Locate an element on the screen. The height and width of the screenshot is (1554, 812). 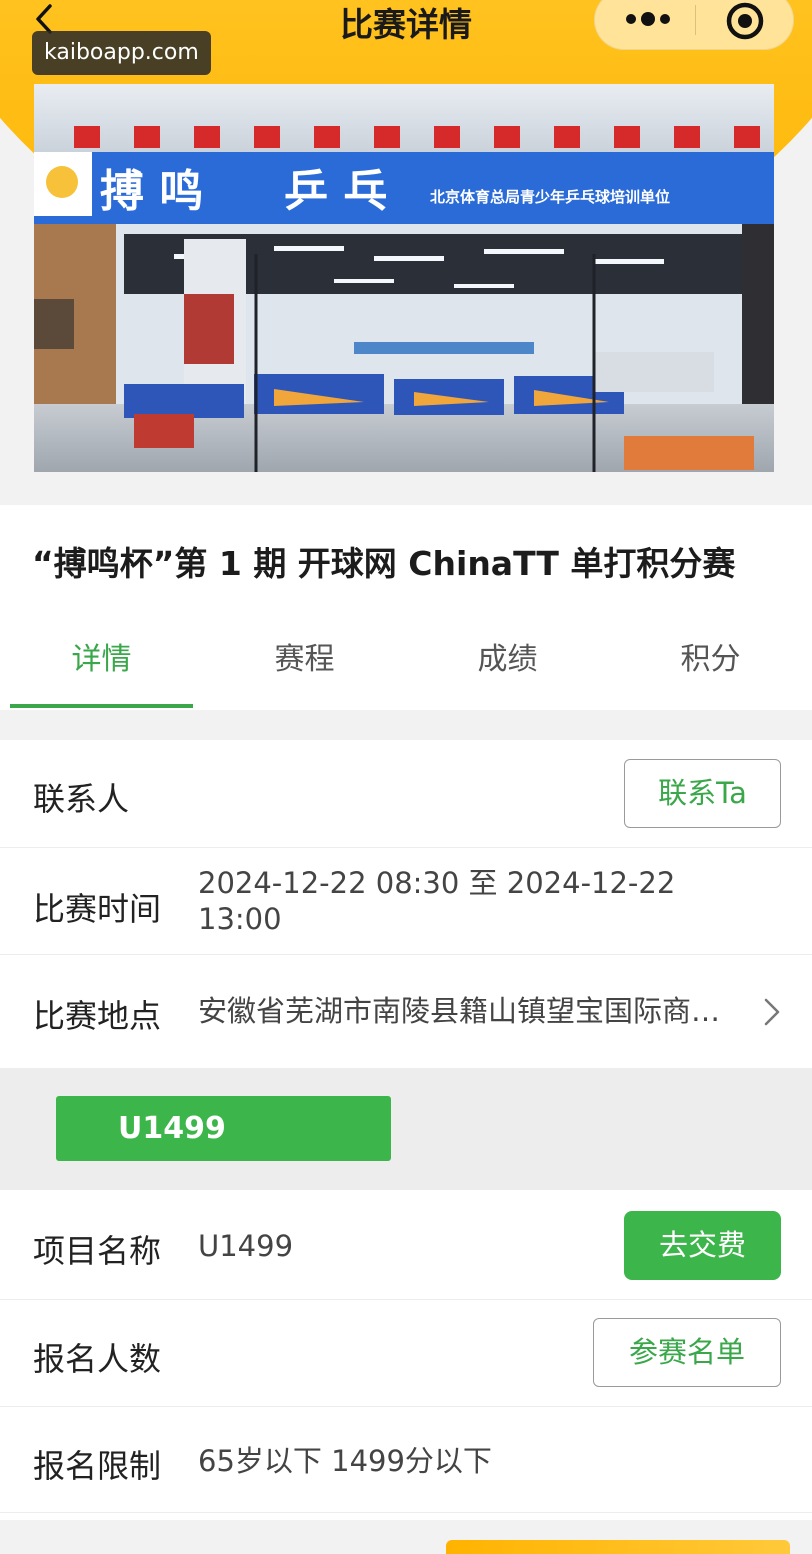
signup-count-row: 报名人数 参赛名单 is located at coordinates (406, 1353).